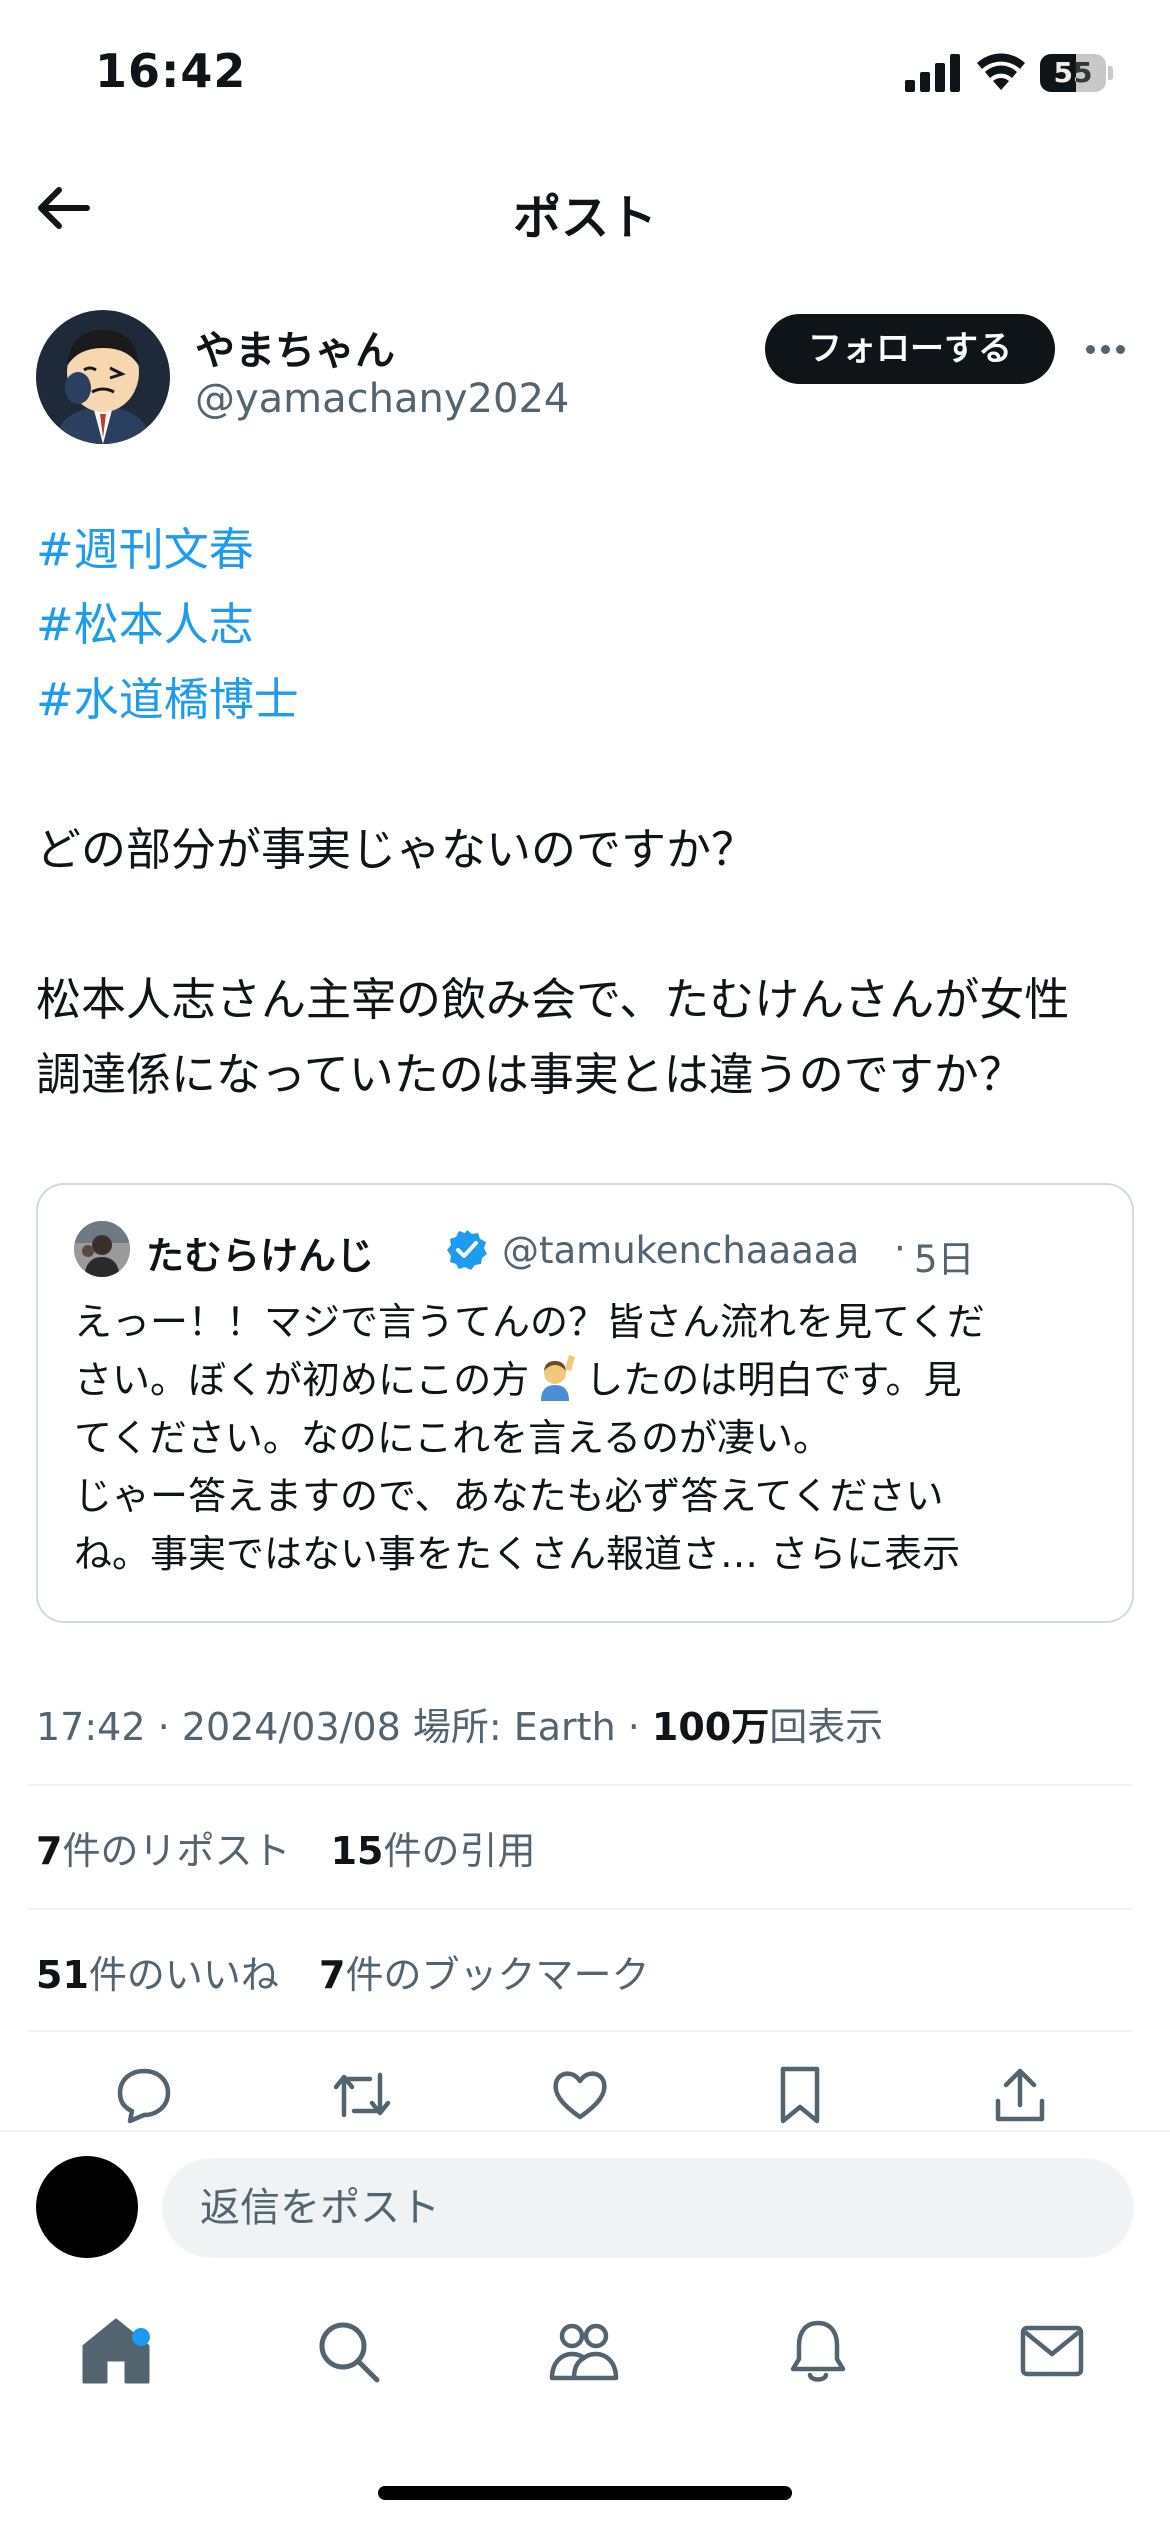 This screenshot has width=1170, height=2532. Describe the element at coordinates (396, 849) in the screenshot. I see `post-text-line: どの部分が事実じゃないのですか？` at that location.